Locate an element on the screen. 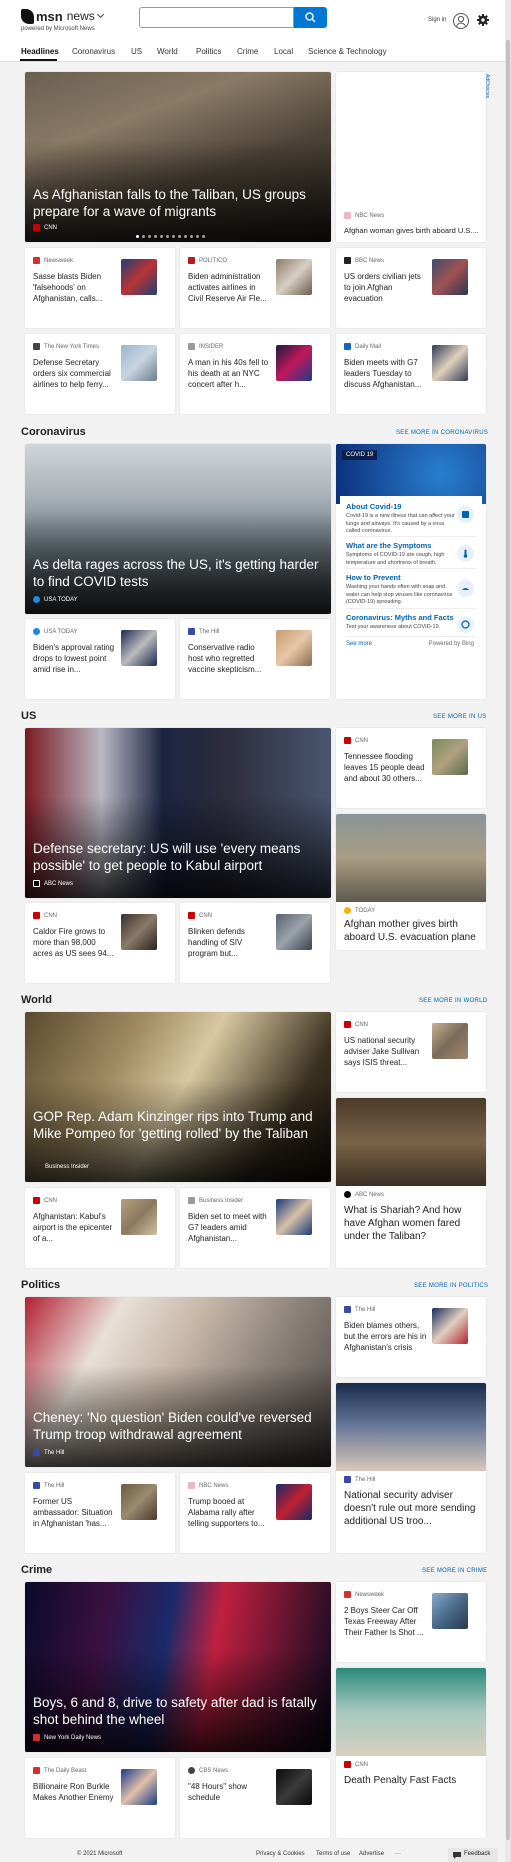 This screenshot has width=511, height=1862. cnn-logo-icon is located at coordinates (347, 1764).